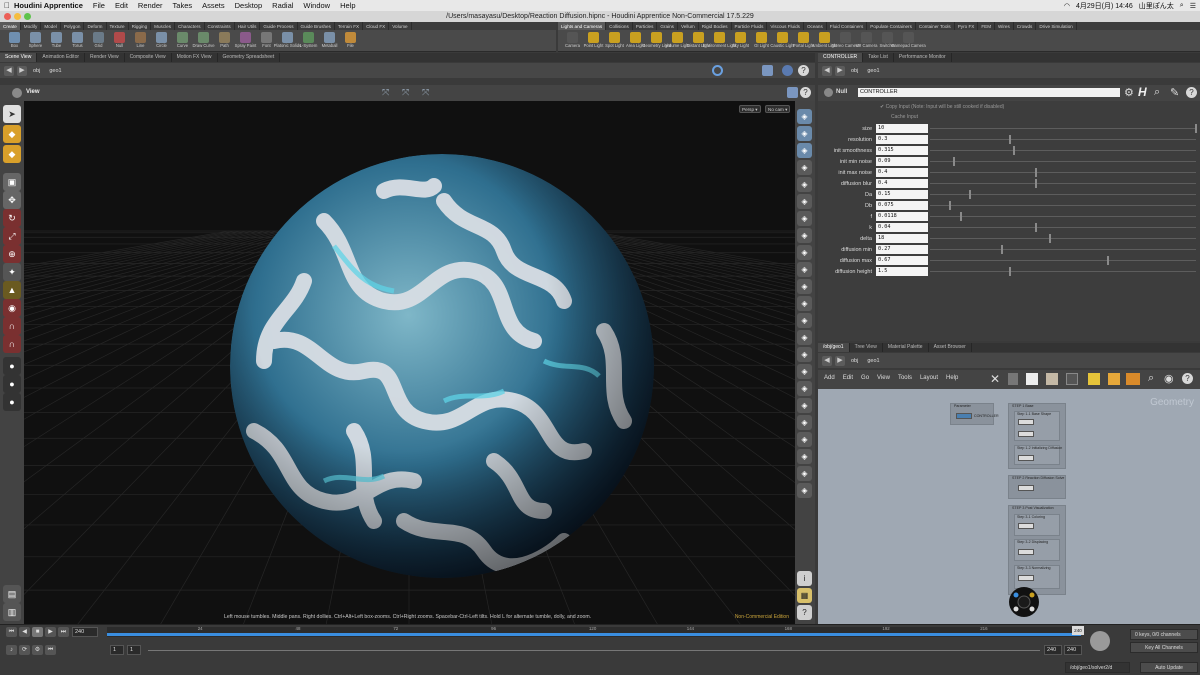 The width and height of the screenshot is (1200, 675). I want to click on tab-composite-view: Composite View, so click(148, 57).